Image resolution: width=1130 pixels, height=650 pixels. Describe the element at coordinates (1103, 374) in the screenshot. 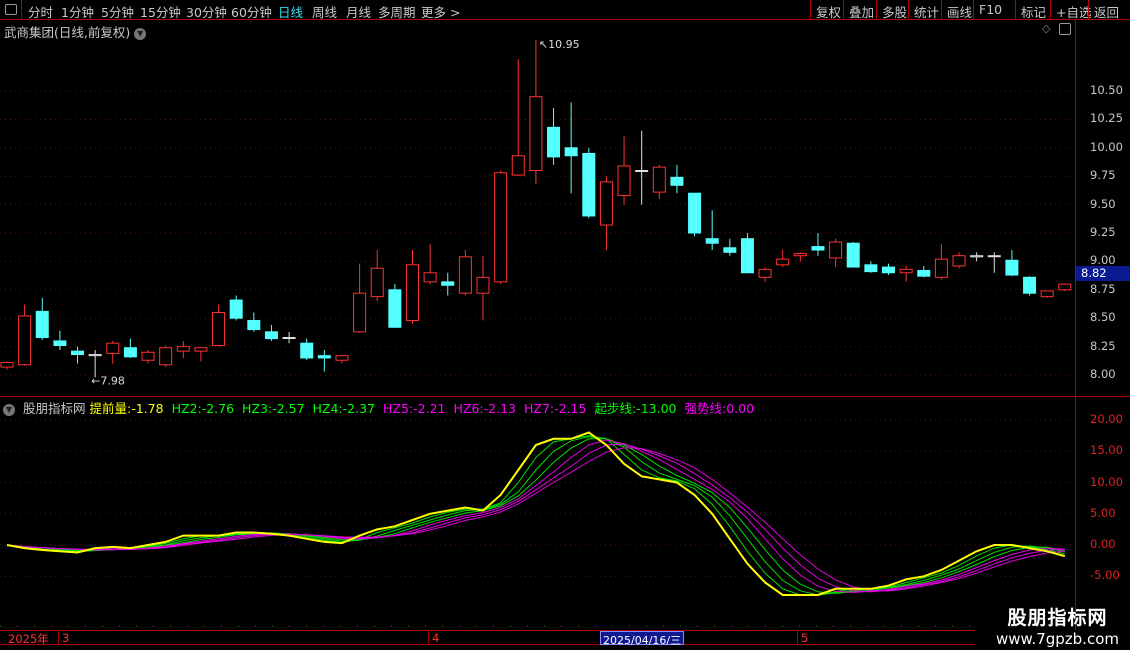

I see `price-tick: 8.00` at that location.